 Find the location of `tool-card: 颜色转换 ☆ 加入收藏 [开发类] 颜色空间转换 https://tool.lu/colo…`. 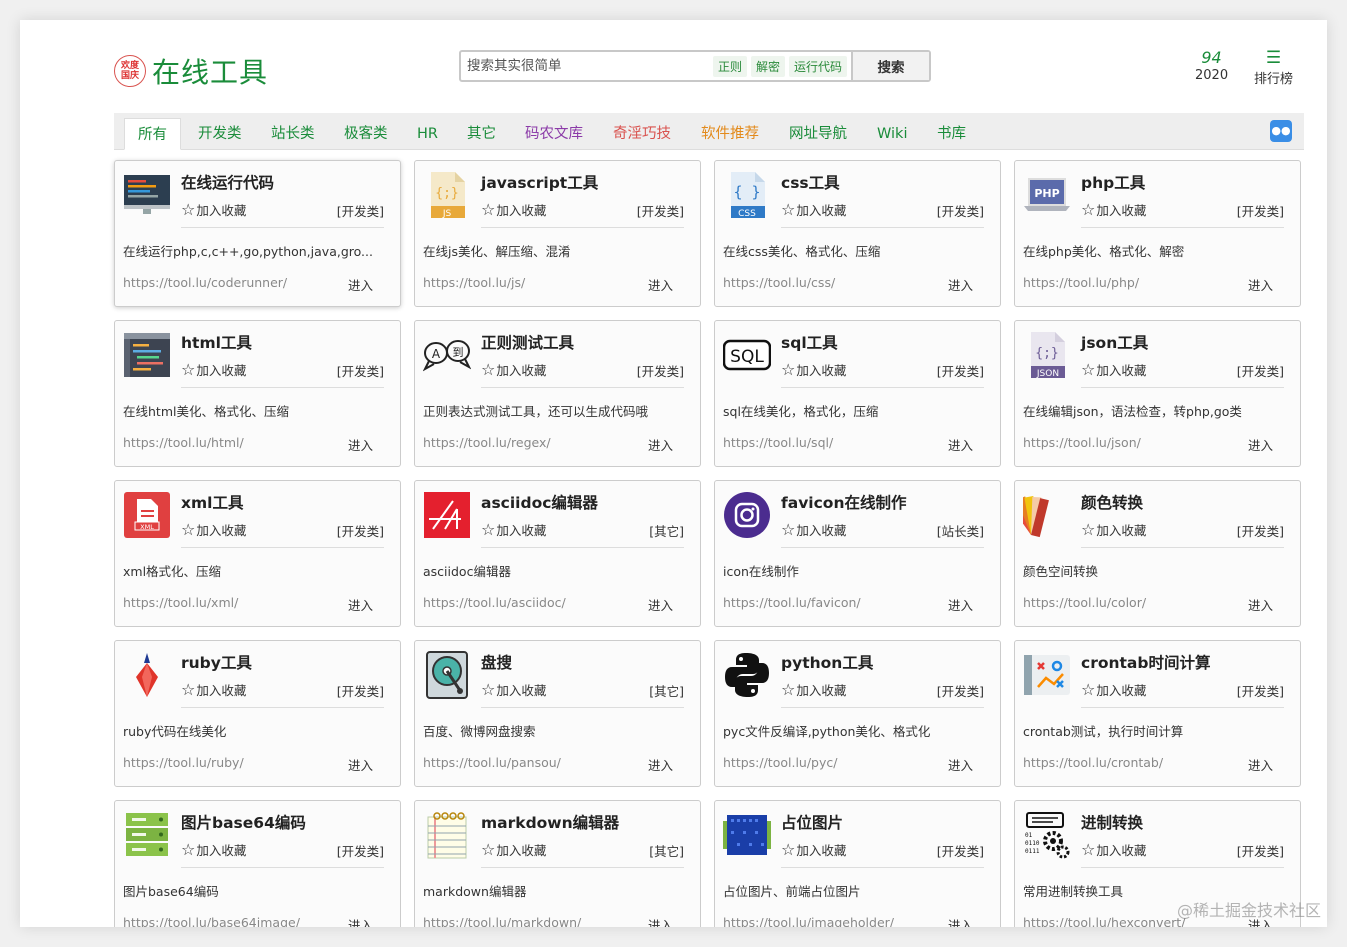

tool-card: 颜色转换 ☆ 加入收藏 [开发类] 颜色空间转换 https://tool.lu/colo… is located at coordinates (1157, 553).